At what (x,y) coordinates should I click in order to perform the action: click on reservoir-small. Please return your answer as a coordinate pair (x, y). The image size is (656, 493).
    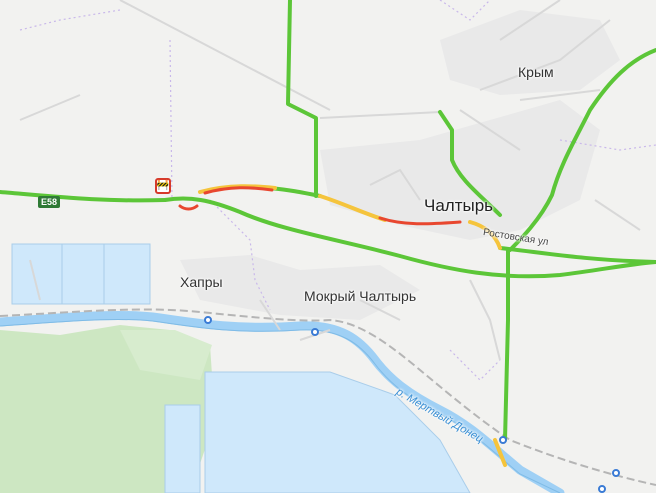
    Looking at the image, I should click on (182, 448).